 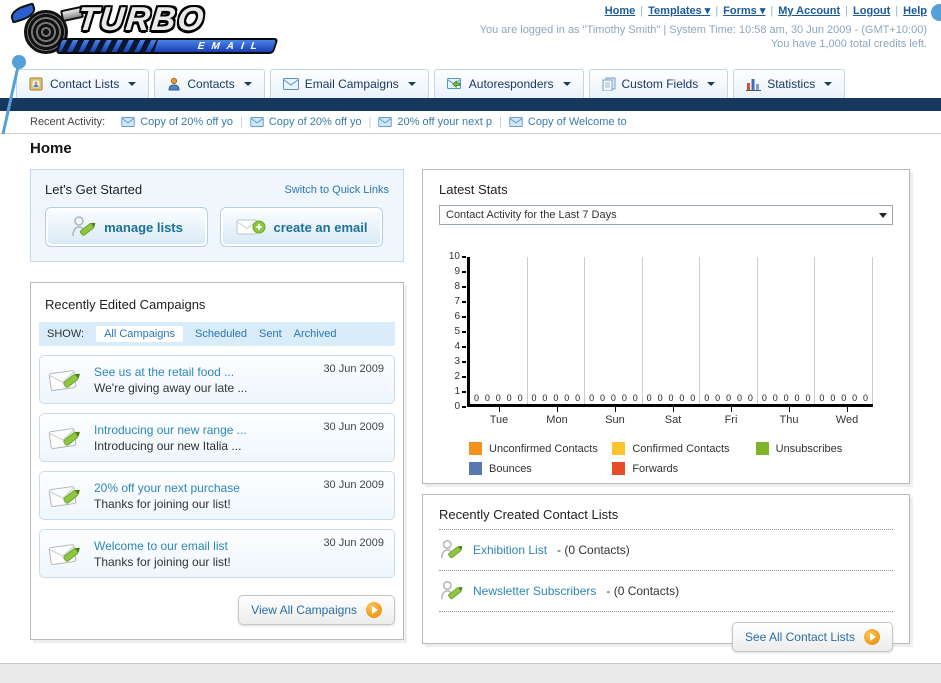 What do you see at coordinates (534, 591) in the screenshot?
I see `contact-list-link: Newsletter Subscribers` at bounding box center [534, 591].